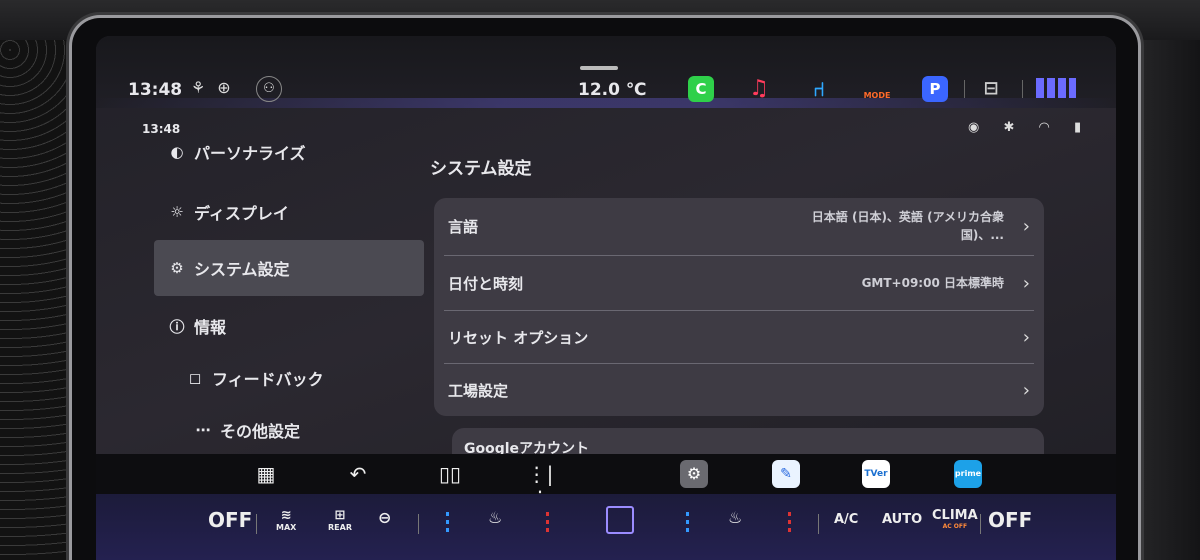 The width and height of the screenshot is (1200, 560). Describe the element at coordinates (177, 212) in the screenshot. I see `brightness-icon: ☼` at that location.